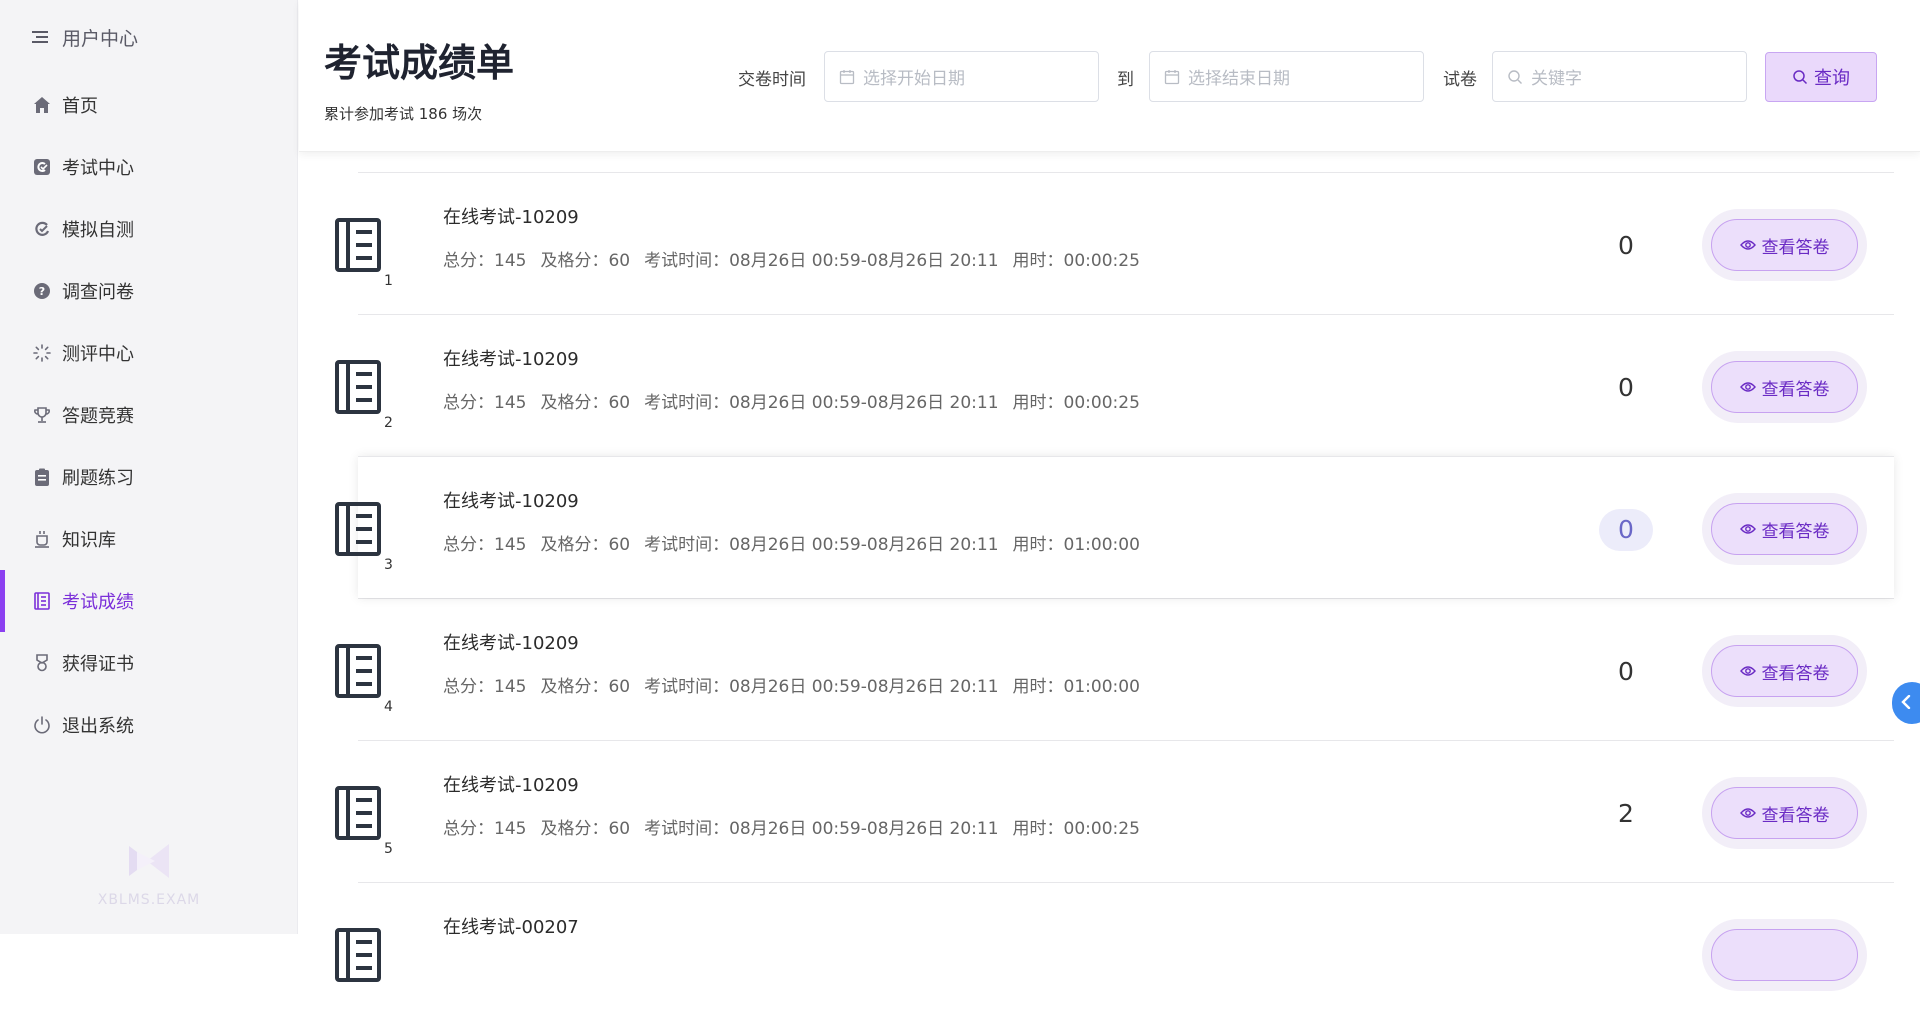  What do you see at coordinates (1556, 79) in the screenshot?
I see `keyword-placeholder: 关键字` at bounding box center [1556, 79].